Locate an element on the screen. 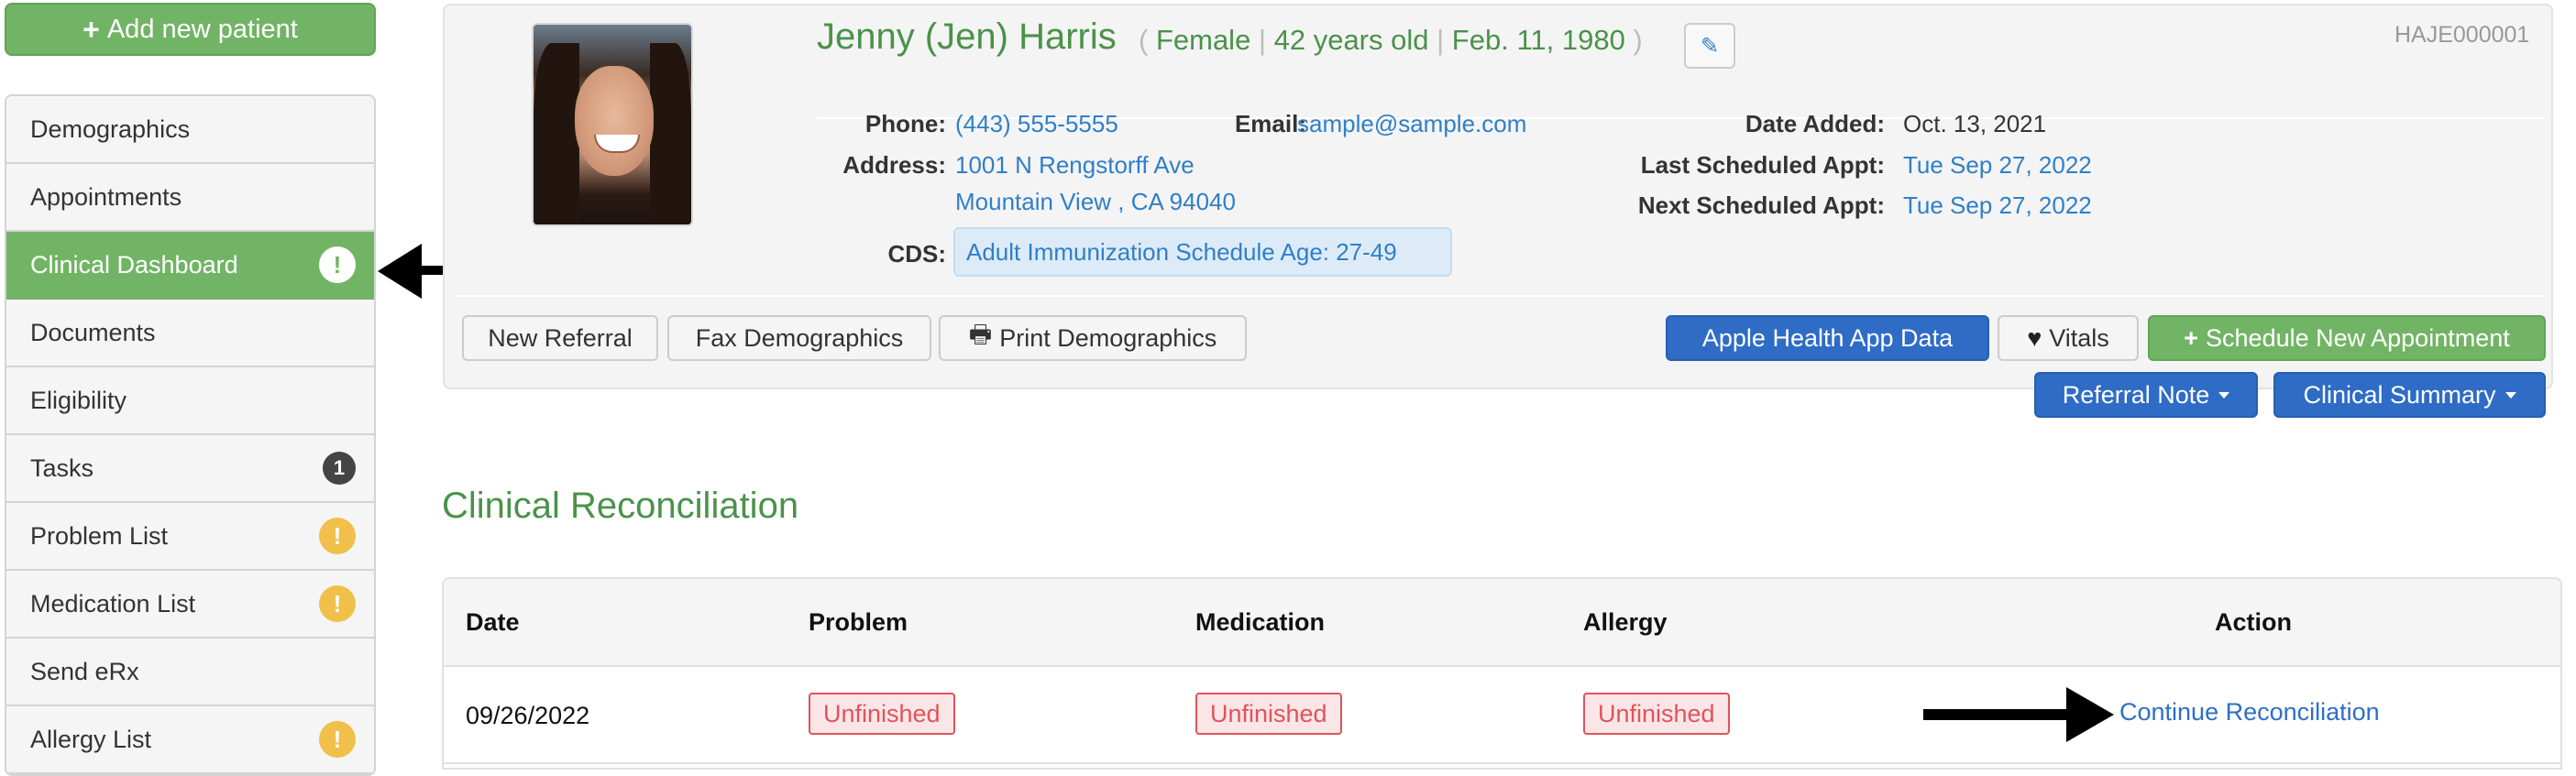 Image resolution: width=2576 pixels, height=776 pixels. medication-status-badge: Unfinished is located at coordinates (1269, 714).